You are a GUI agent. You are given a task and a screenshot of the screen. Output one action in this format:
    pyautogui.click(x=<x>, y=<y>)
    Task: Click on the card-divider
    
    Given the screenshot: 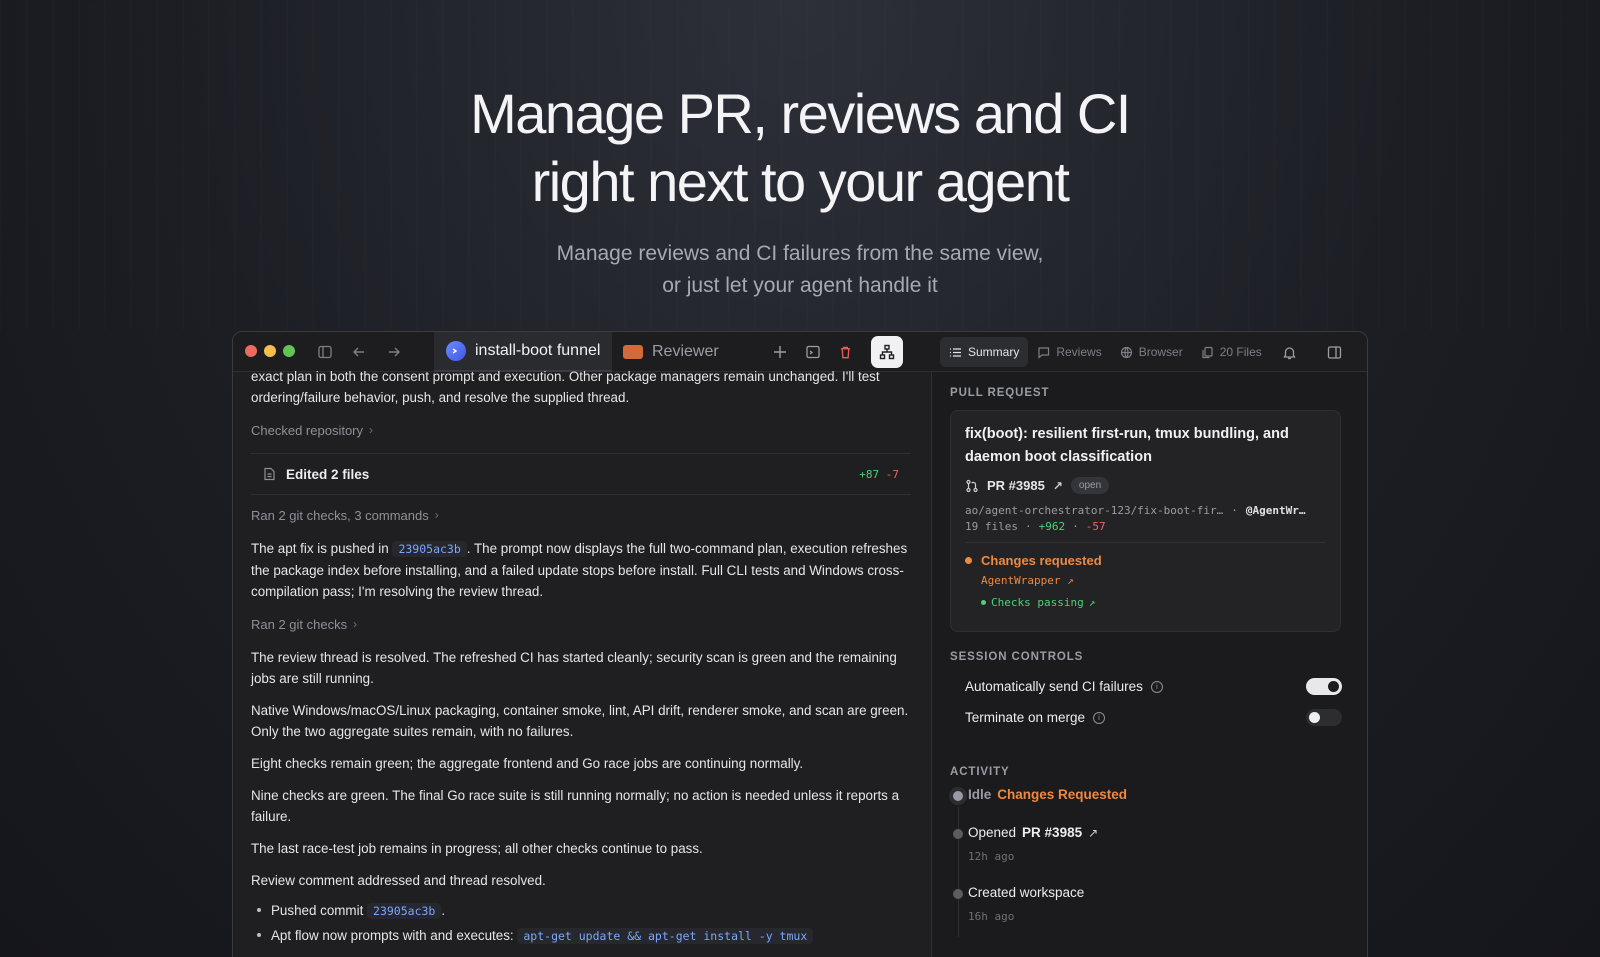 What is the action you would take?
    pyautogui.click(x=1145, y=542)
    